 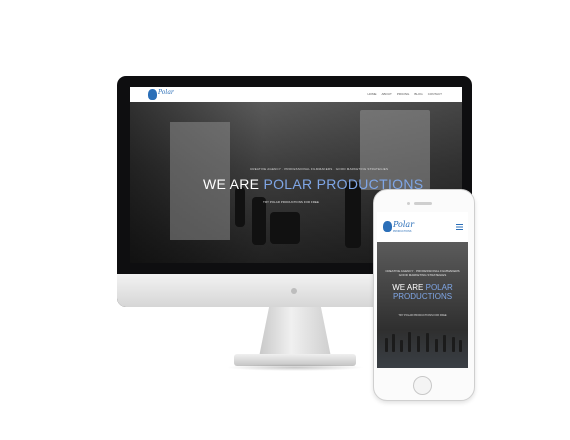 I want to click on home-button, so click(x=422, y=385).